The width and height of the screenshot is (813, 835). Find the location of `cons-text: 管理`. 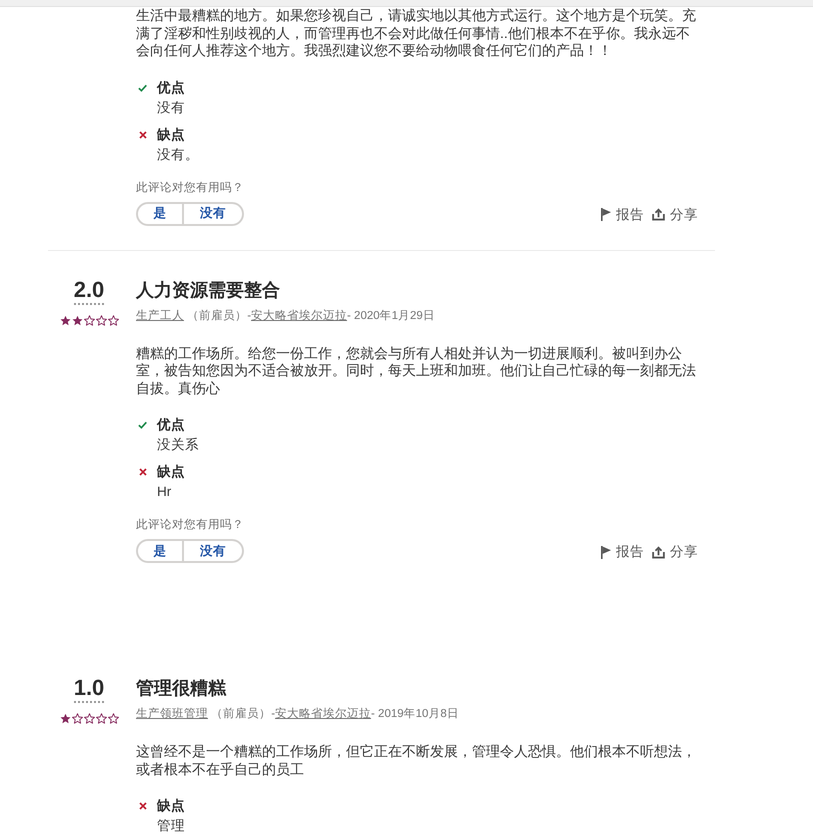

cons-text: 管理 is located at coordinates (171, 826).